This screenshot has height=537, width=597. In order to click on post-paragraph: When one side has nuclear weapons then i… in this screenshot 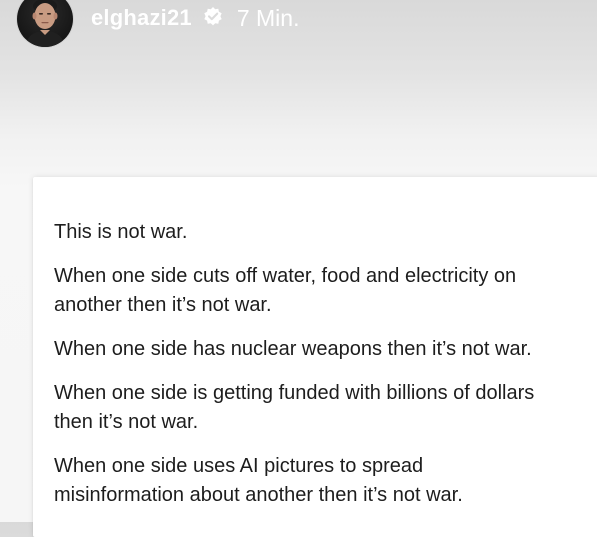, I will do `click(293, 349)`.